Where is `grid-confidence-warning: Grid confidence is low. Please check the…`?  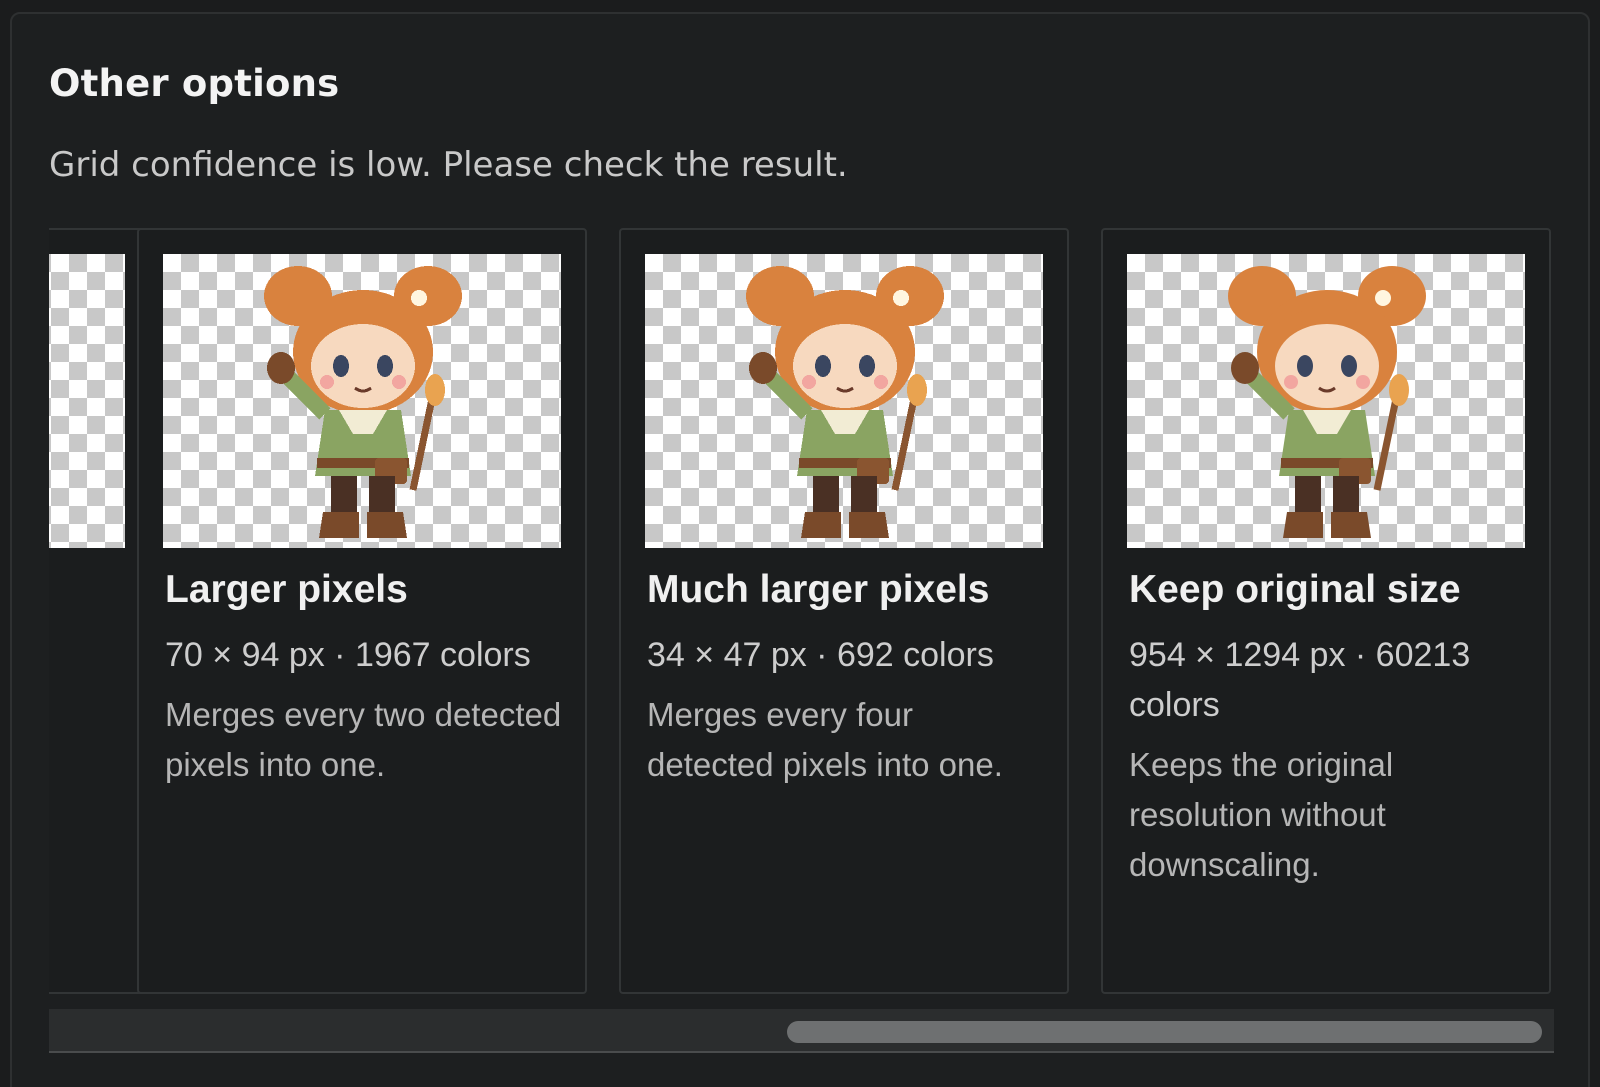 grid-confidence-warning: Grid confidence is low. Please check the… is located at coordinates (448, 165).